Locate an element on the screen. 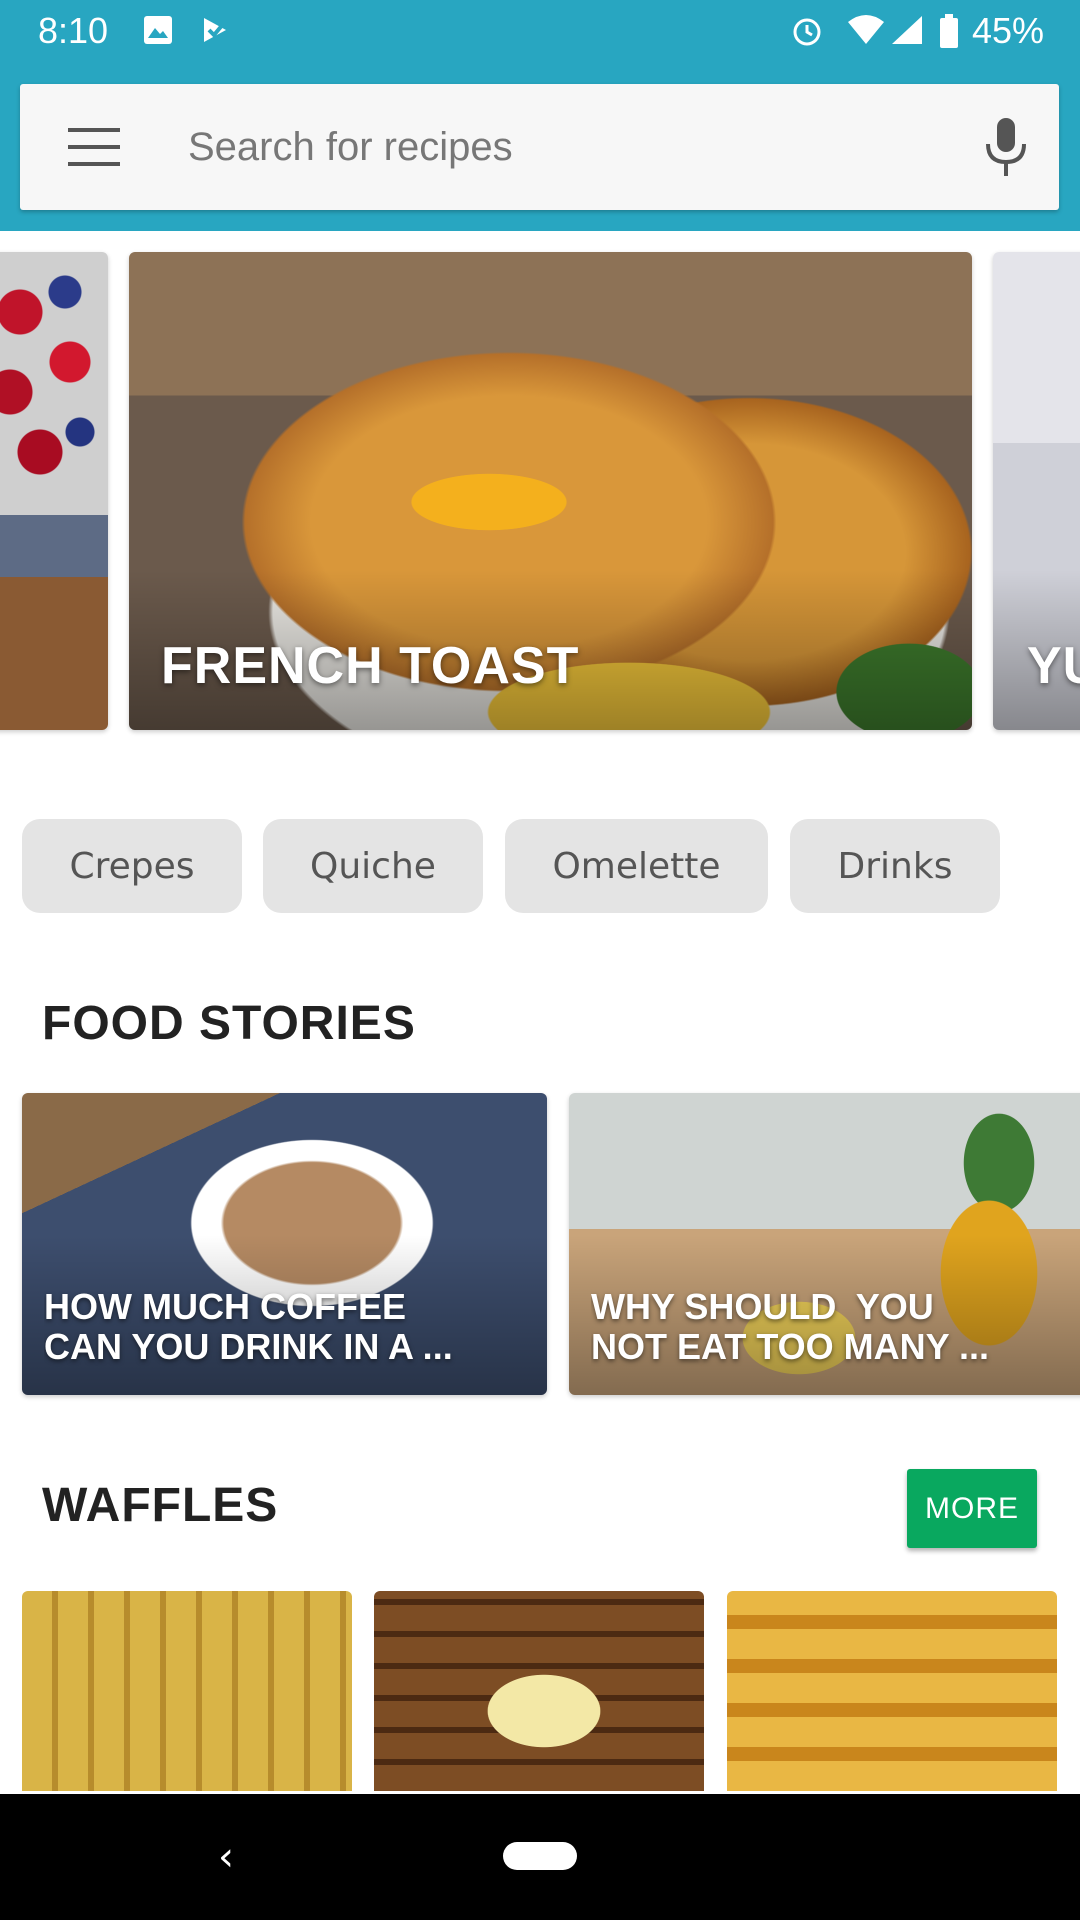 This screenshot has width=1080, height=1920. chip-crepes: Crepes is located at coordinates (132, 866).